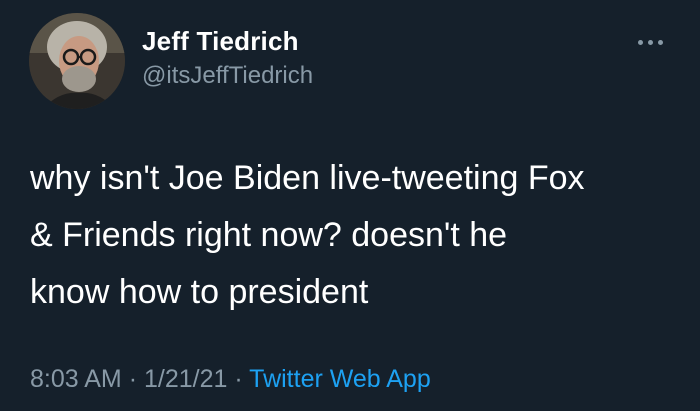  Describe the element at coordinates (185, 379) in the screenshot. I see `tweet-date: 1/21/21` at that location.